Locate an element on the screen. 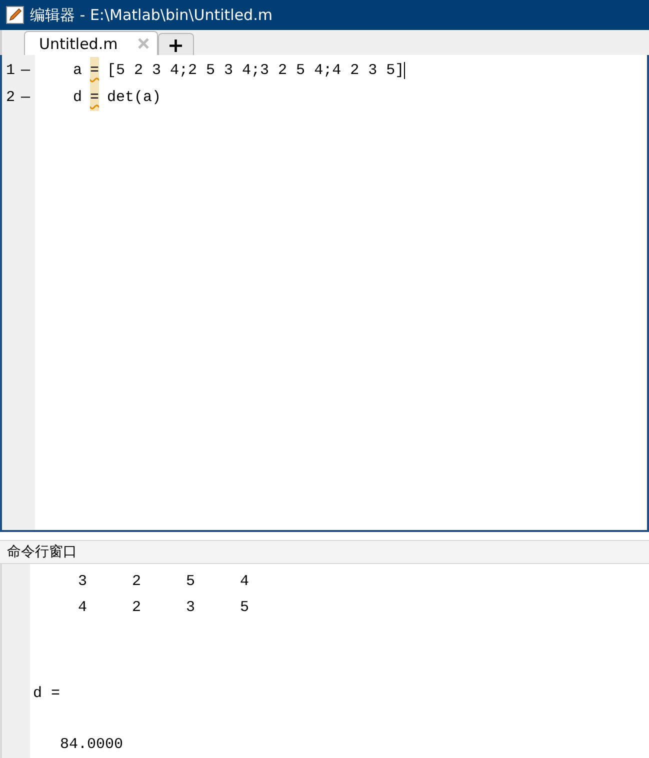 This screenshot has height=758, width=649. code-variable: a is located at coordinates (77, 70).